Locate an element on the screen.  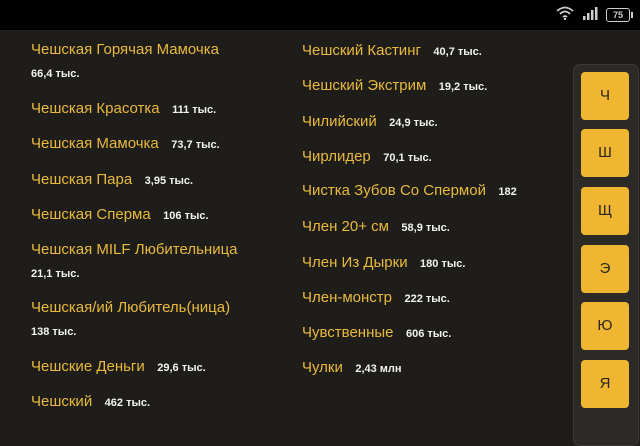
item-count: 180 тыс. is located at coordinates (443, 264).